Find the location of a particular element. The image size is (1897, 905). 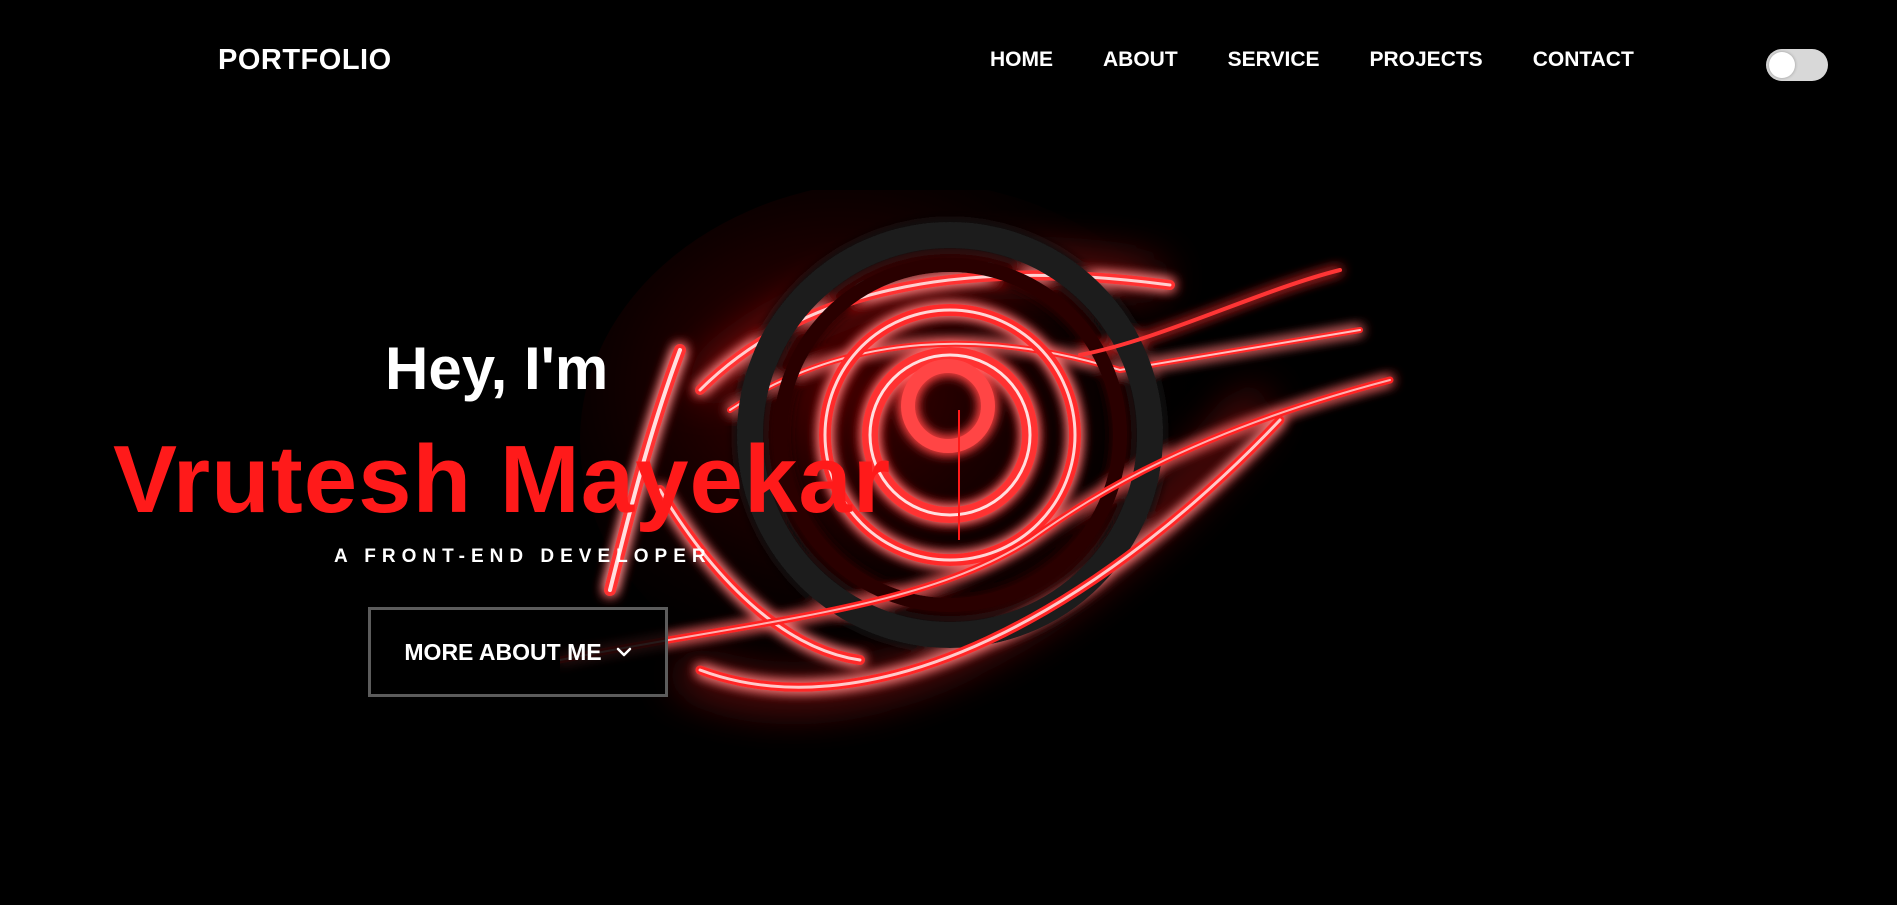

hero-subtitle: A FRONT-END DEVELOPER is located at coordinates (523, 556).